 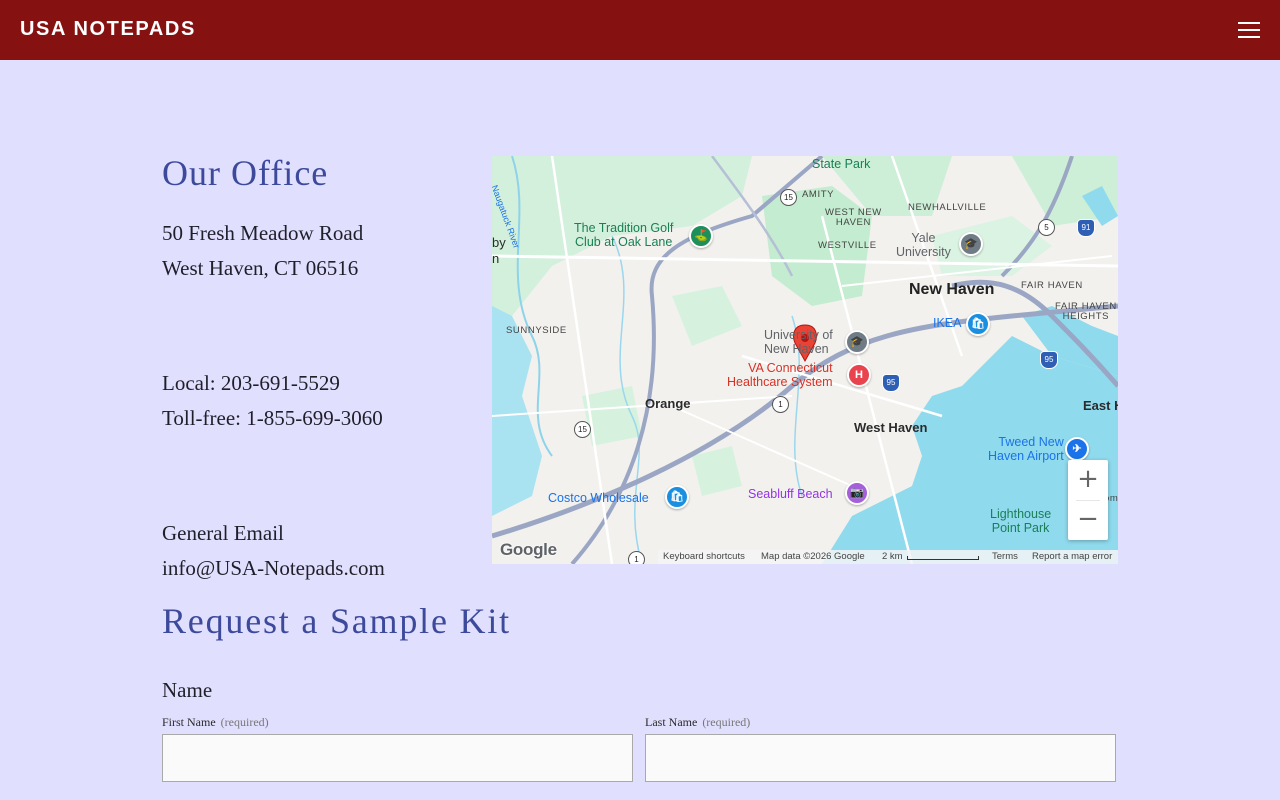 What do you see at coordinates (245, 173) in the screenshot?
I see `office-heading: Our Office` at bounding box center [245, 173].